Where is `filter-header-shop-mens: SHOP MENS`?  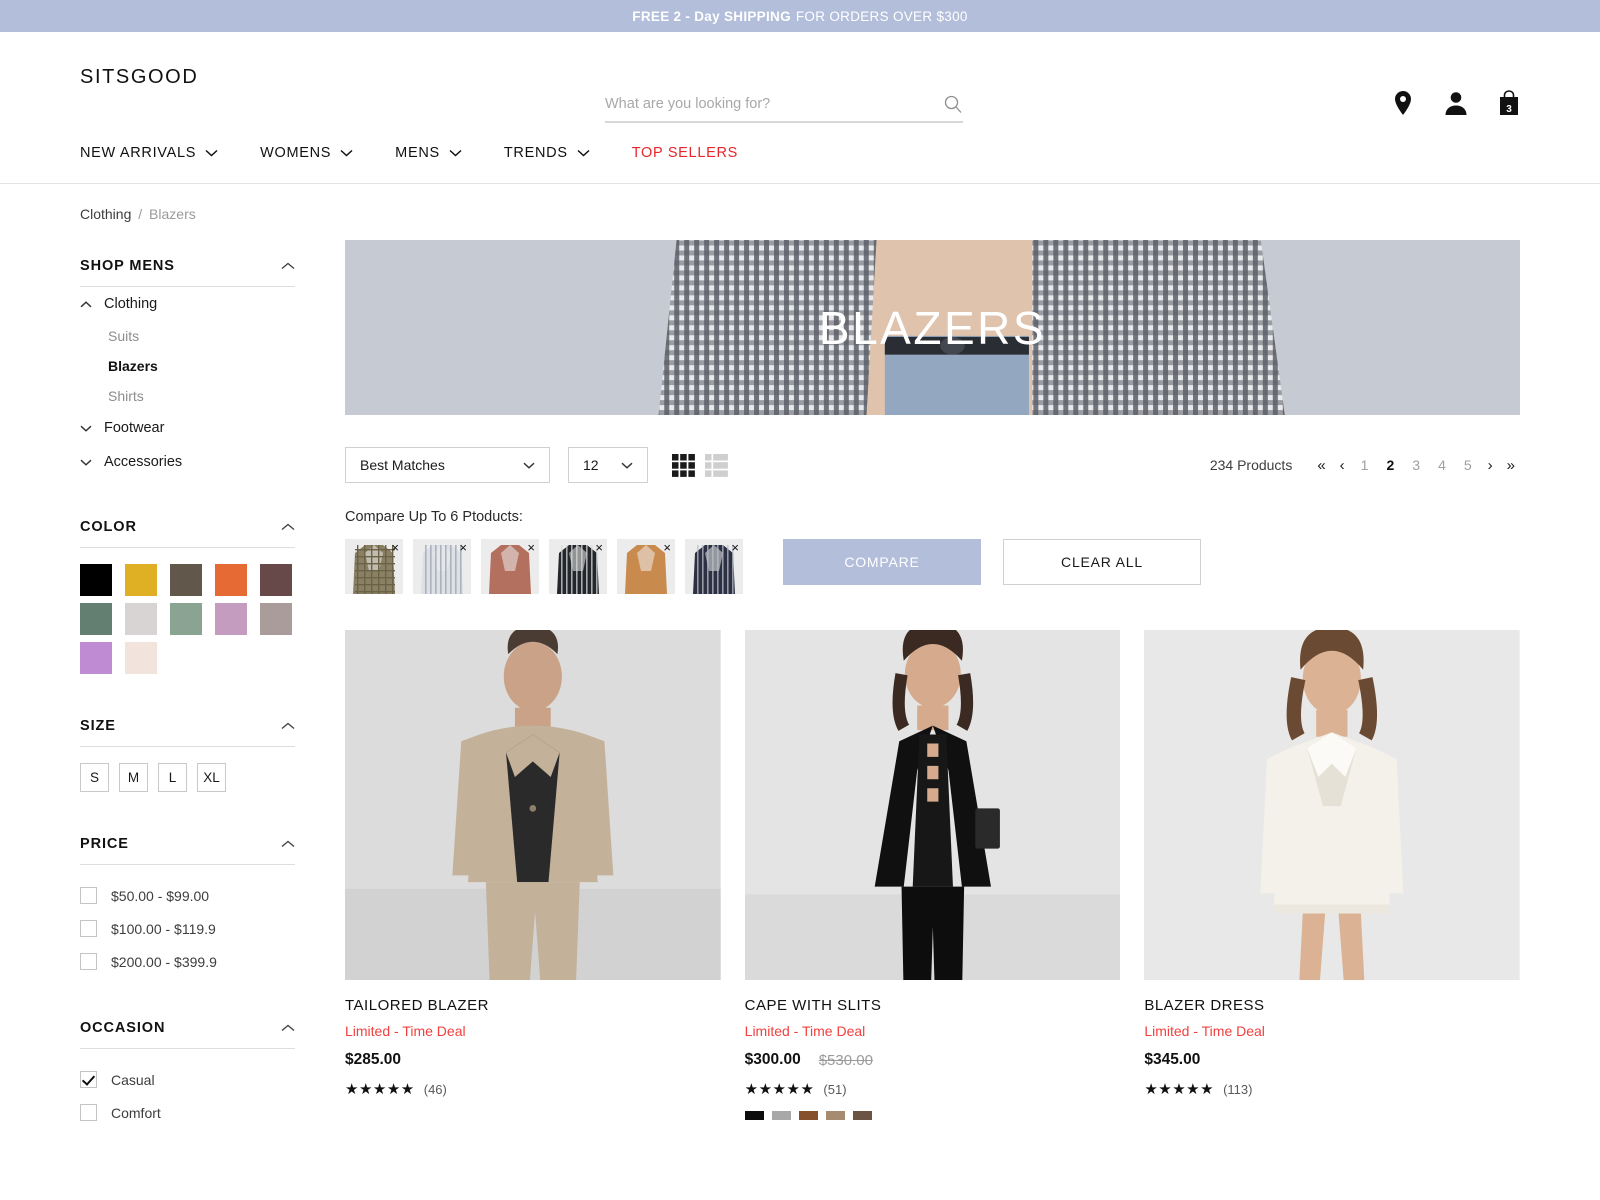 filter-header-shop-mens: SHOP MENS is located at coordinates (187, 263).